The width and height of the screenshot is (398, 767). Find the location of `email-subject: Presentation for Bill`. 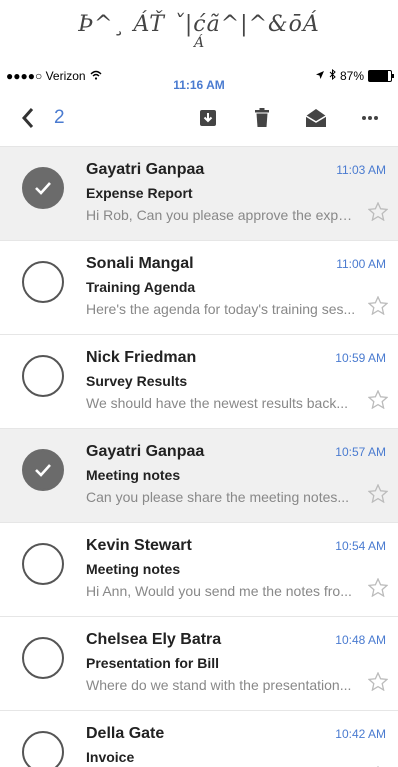

email-subject: Presentation for Bill is located at coordinates (153, 663).